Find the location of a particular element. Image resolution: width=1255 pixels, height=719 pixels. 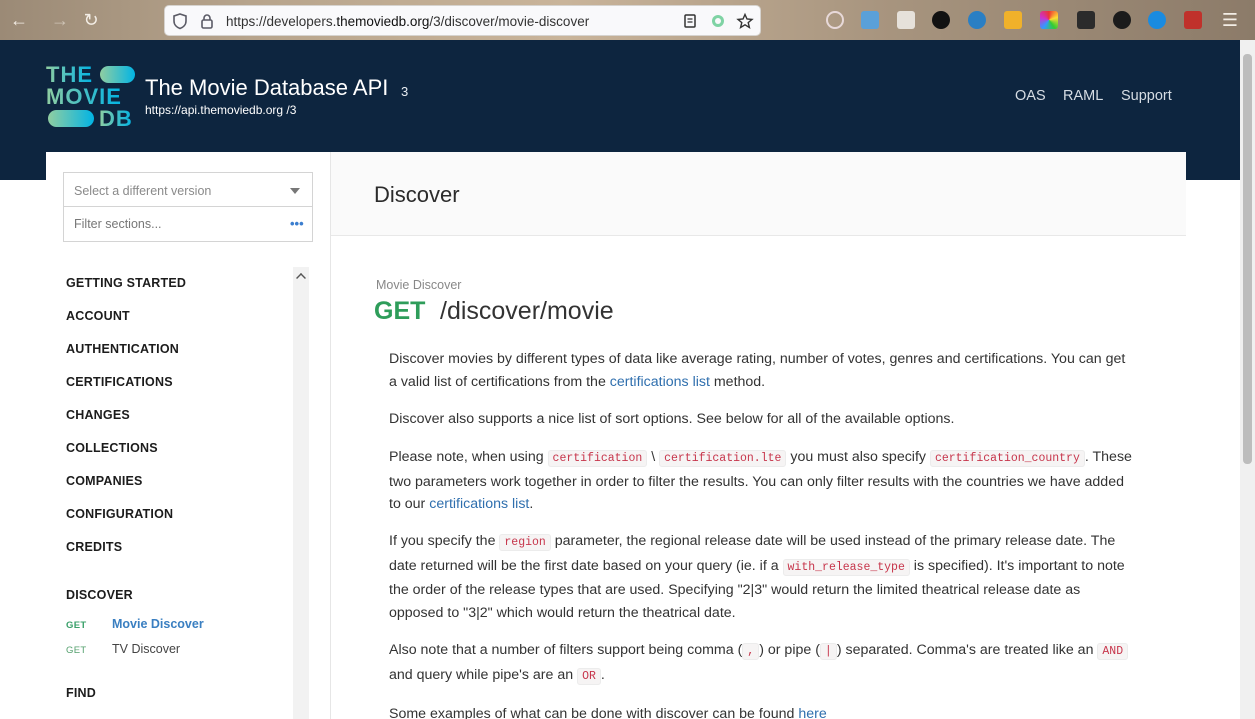

tmdb-logo: THE MOVIE DB is located at coordinates (91, 97).